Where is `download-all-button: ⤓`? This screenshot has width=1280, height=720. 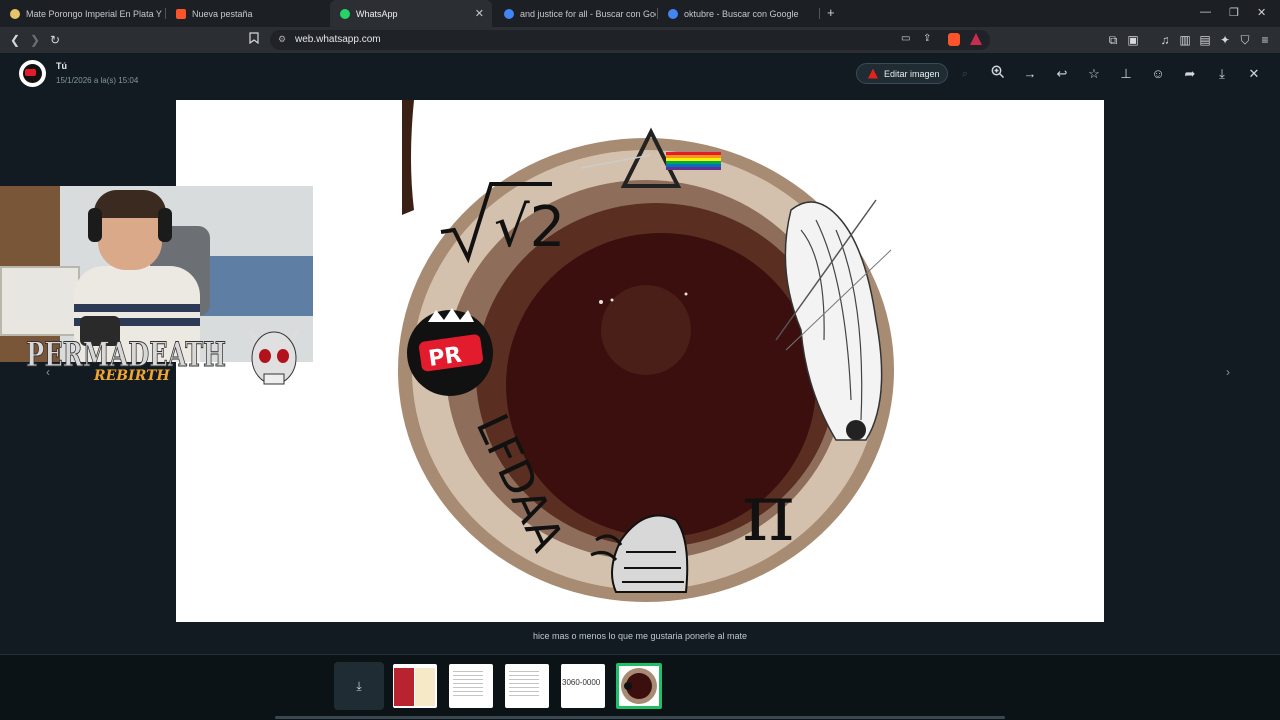
download-all-button: ⤓ is located at coordinates (359, 686).